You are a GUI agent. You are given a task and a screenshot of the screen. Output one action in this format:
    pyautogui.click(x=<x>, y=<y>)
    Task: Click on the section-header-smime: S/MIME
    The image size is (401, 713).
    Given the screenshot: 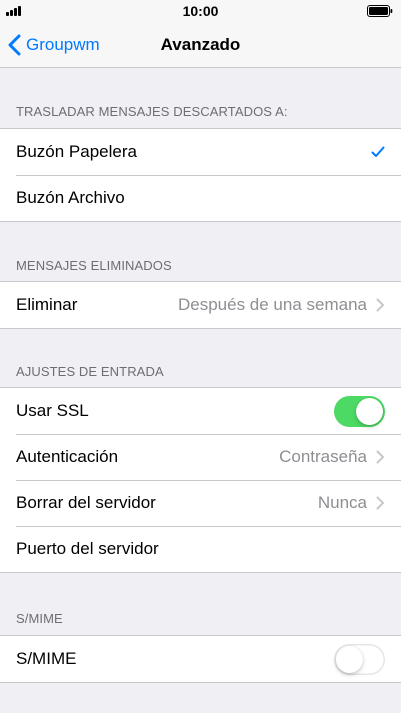 What is the action you would take?
    pyautogui.click(x=39, y=618)
    